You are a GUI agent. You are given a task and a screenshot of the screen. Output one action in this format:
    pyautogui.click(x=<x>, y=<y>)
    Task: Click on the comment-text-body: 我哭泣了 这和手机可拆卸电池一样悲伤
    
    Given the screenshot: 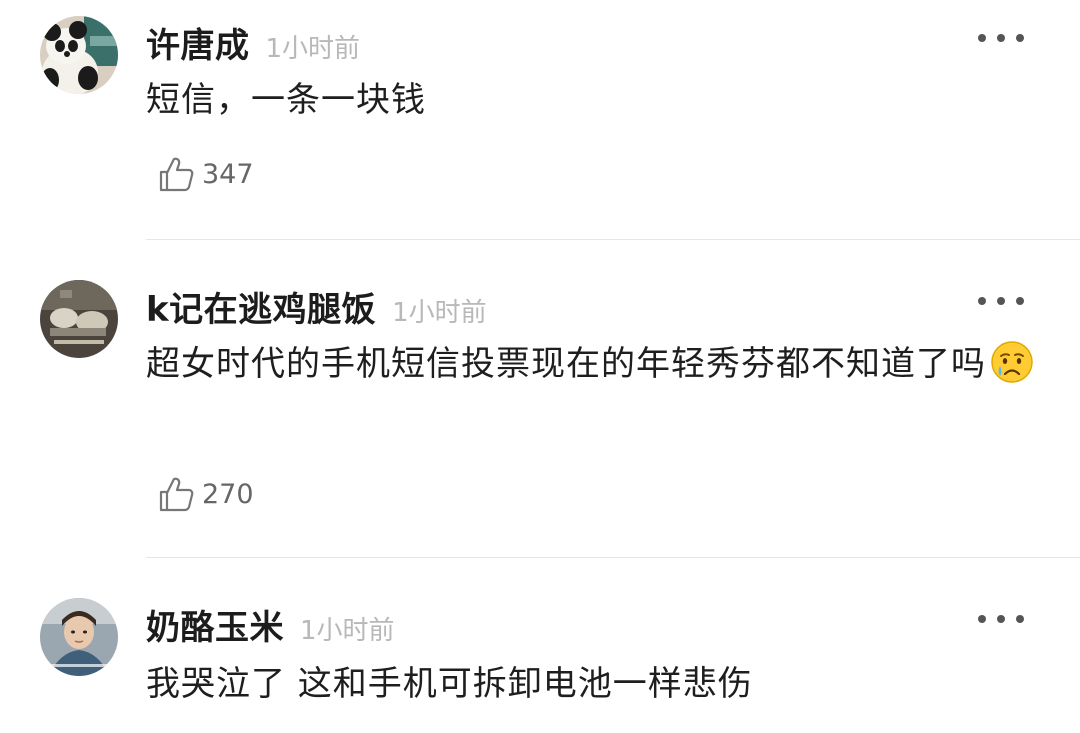 What is the action you would take?
    pyautogui.click(x=449, y=684)
    